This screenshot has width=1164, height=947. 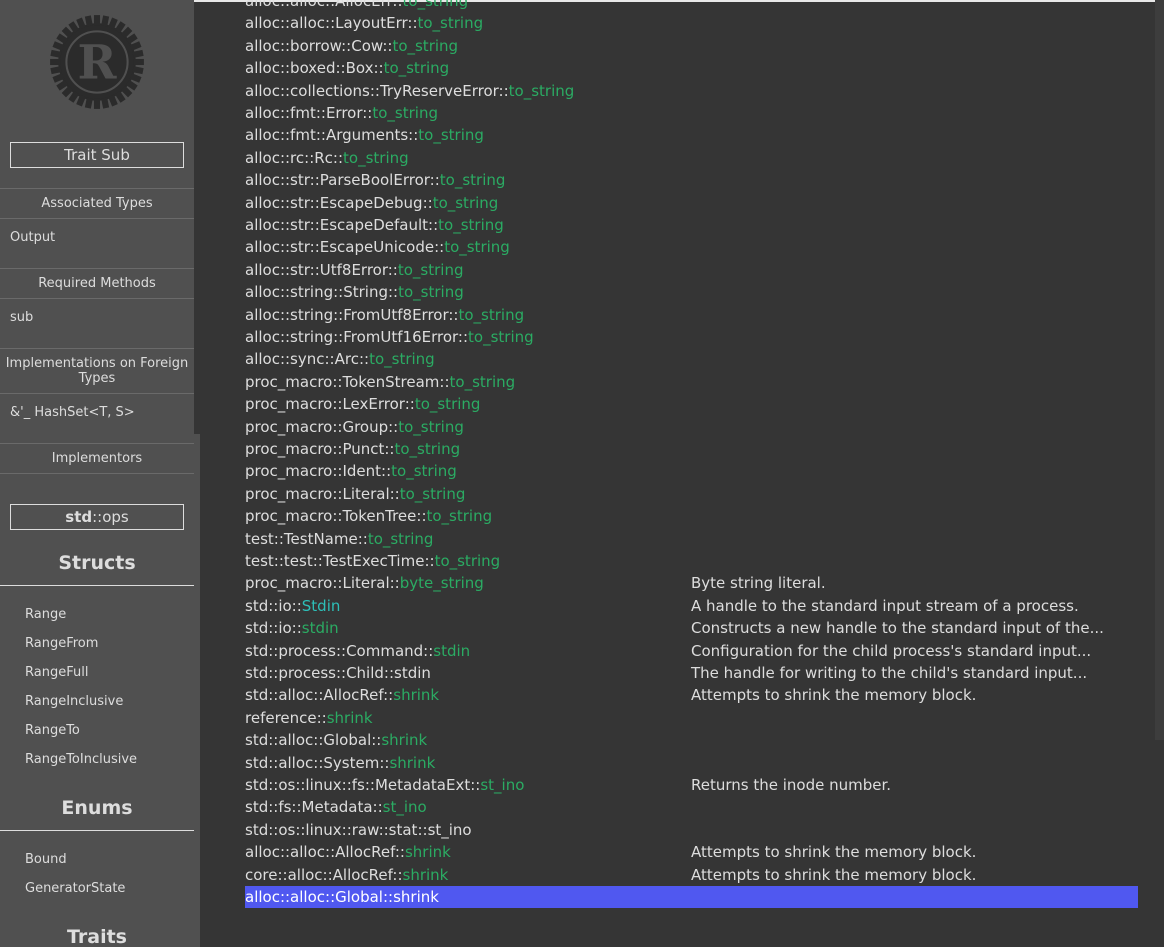 What do you see at coordinates (691, 382) in the screenshot?
I see `result-row: proc_macro::TokenStream::to_string` at bounding box center [691, 382].